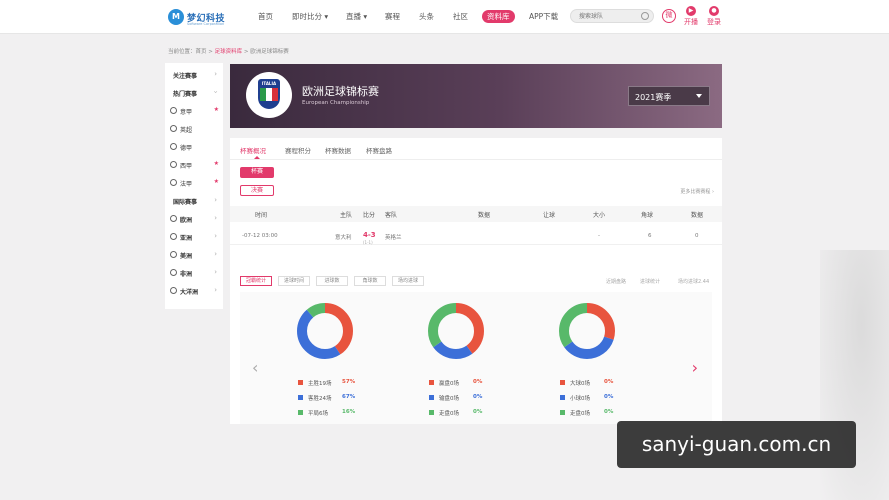 The image size is (889, 500). Describe the element at coordinates (294, 281) in the screenshot. I see `stats-tab-goal-time: 进球时间` at that location.